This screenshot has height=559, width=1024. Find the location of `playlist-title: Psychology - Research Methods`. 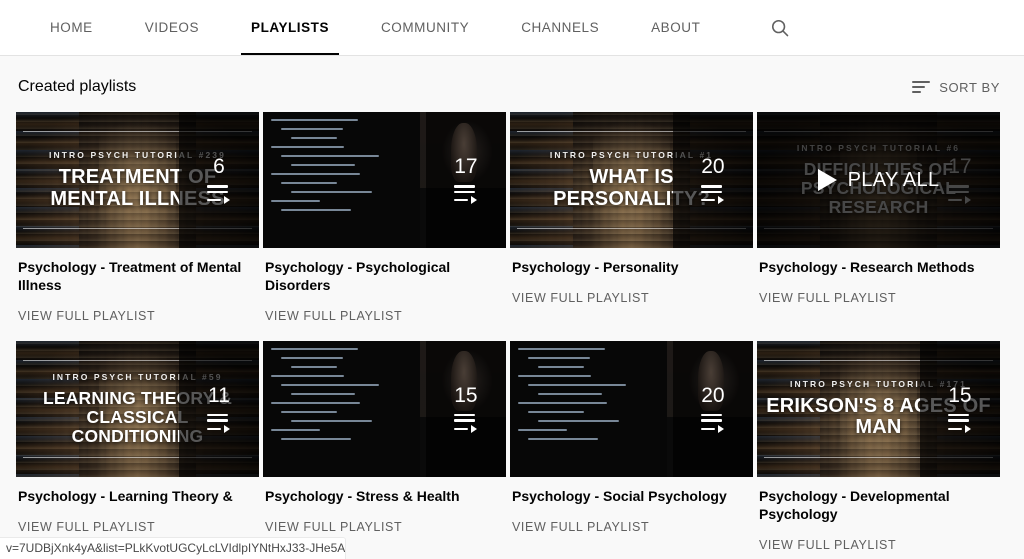

playlist-title: Psychology - Research Methods is located at coordinates (878, 268).